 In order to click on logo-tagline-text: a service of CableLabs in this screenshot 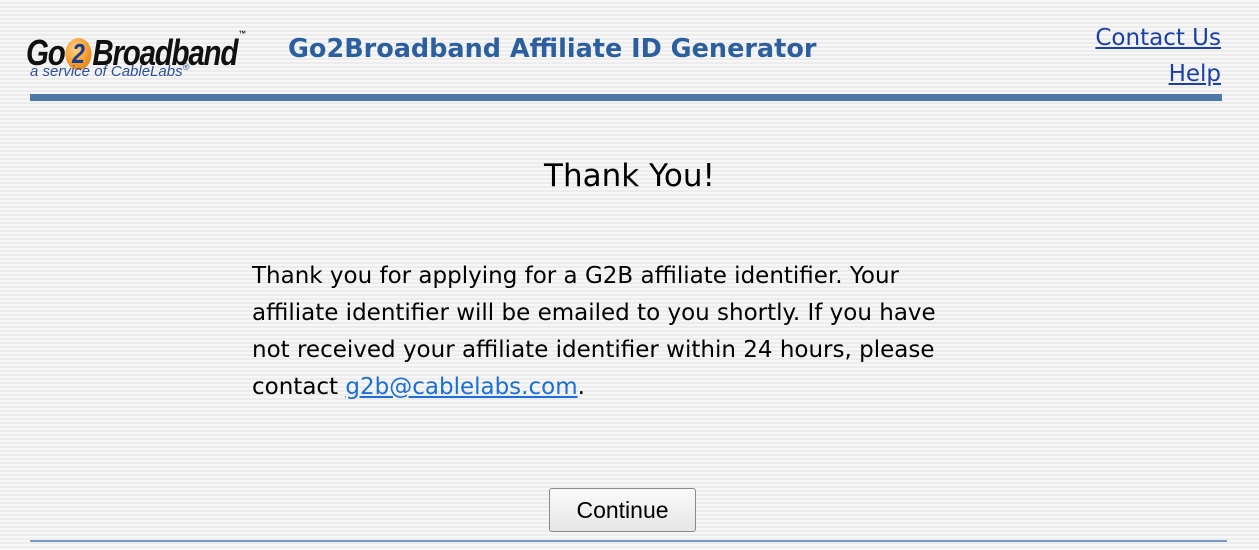, I will do `click(106, 71)`.